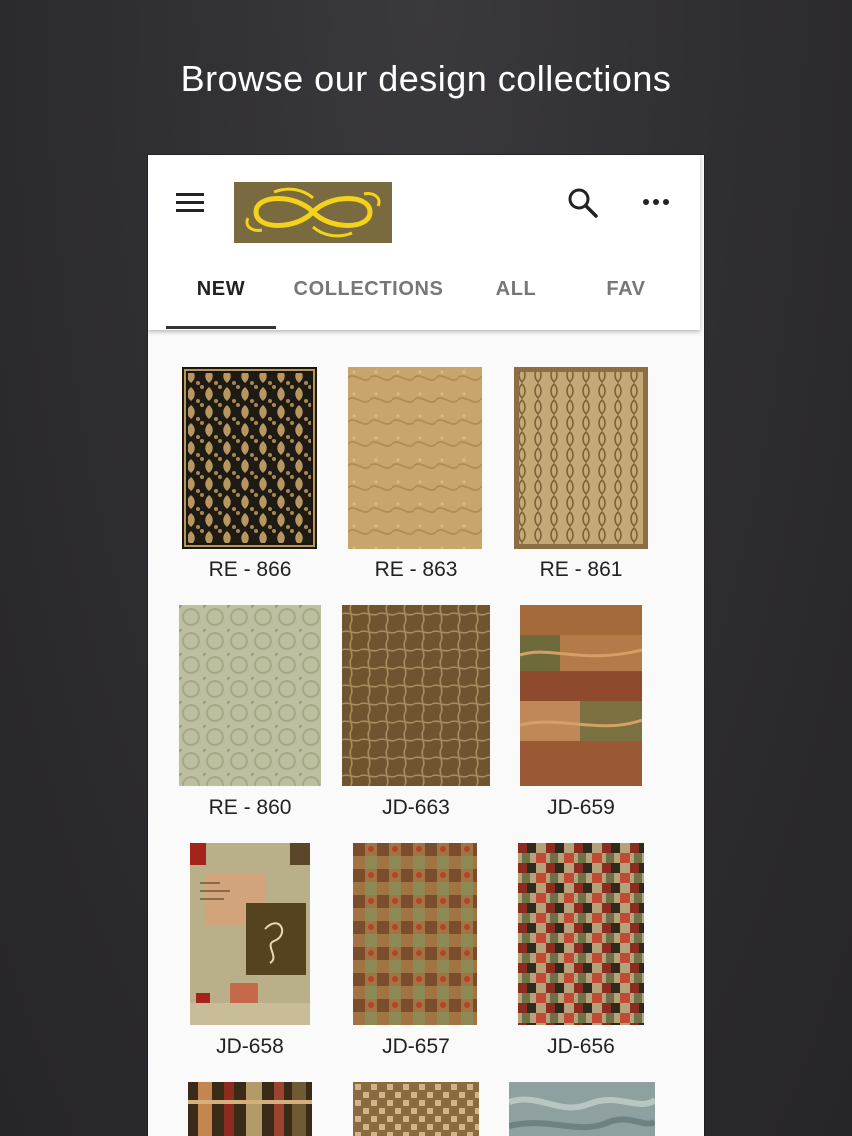  What do you see at coordinates (581, 569) in the screenshot?
I see `product-code: RE - 861` at bounding box center [581, 569].